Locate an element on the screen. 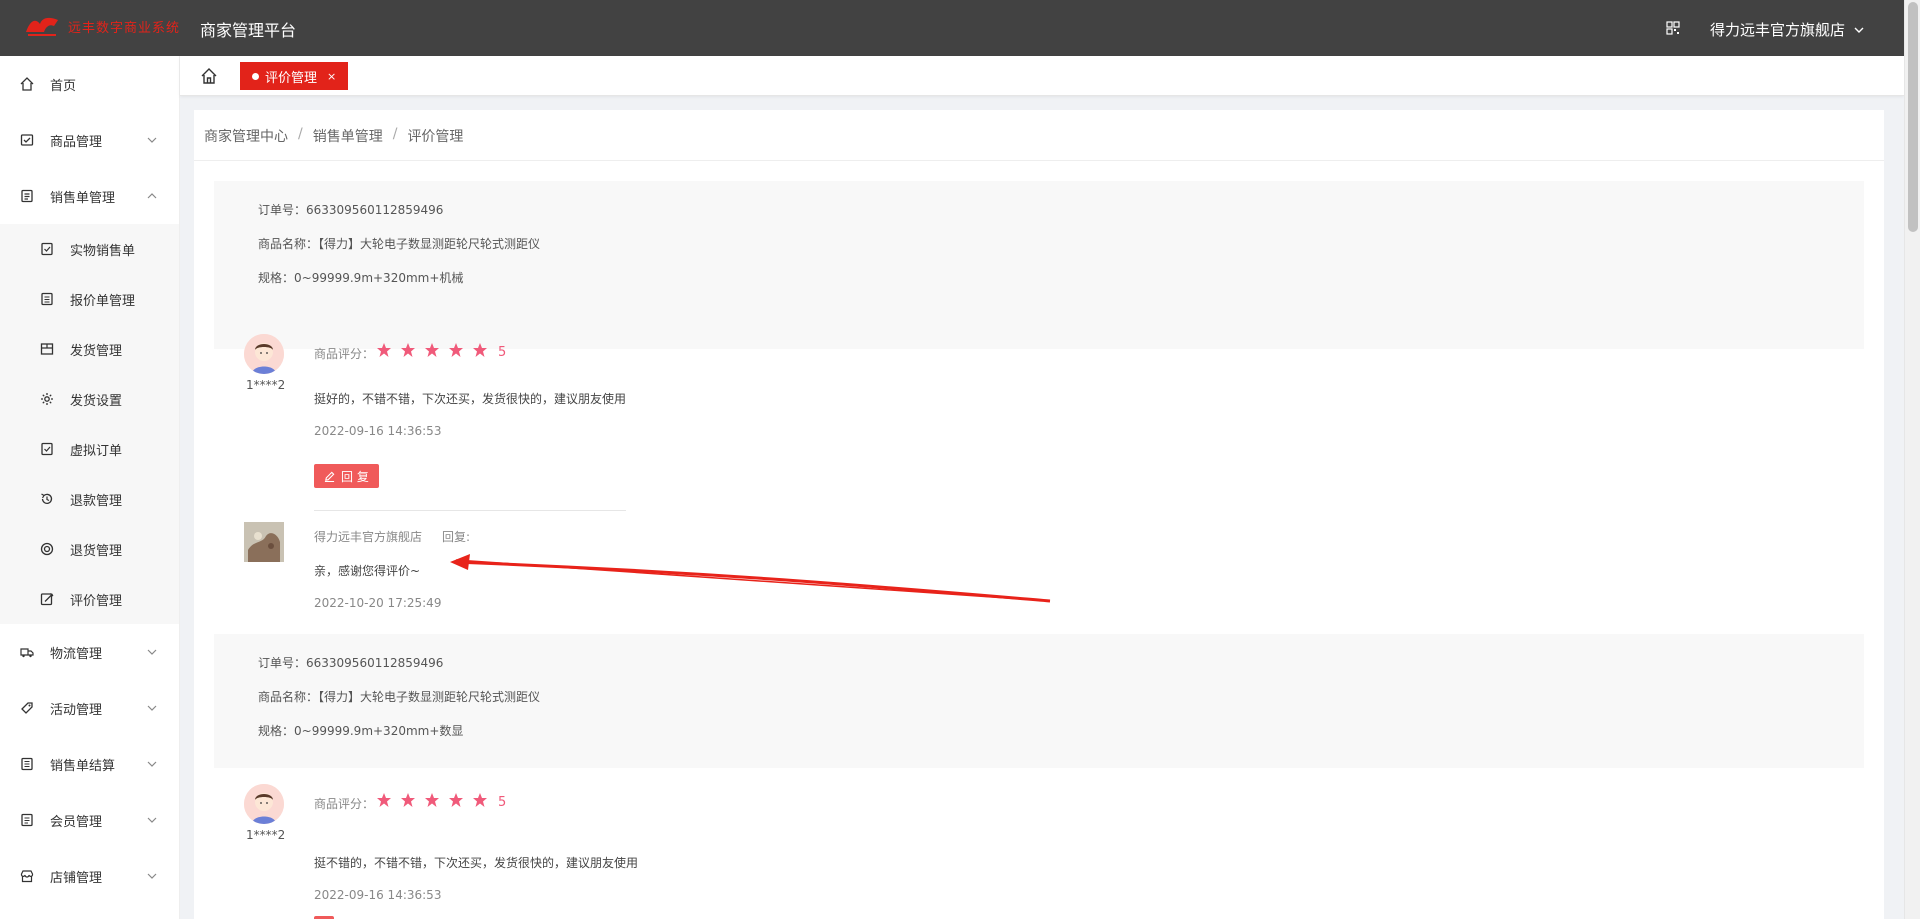  sidebar: 首页 商品管理 销售单管理 实物销售单 报价单管理 发货管理 发货设置 虚拟订单 is located at coordinates (90, 487).